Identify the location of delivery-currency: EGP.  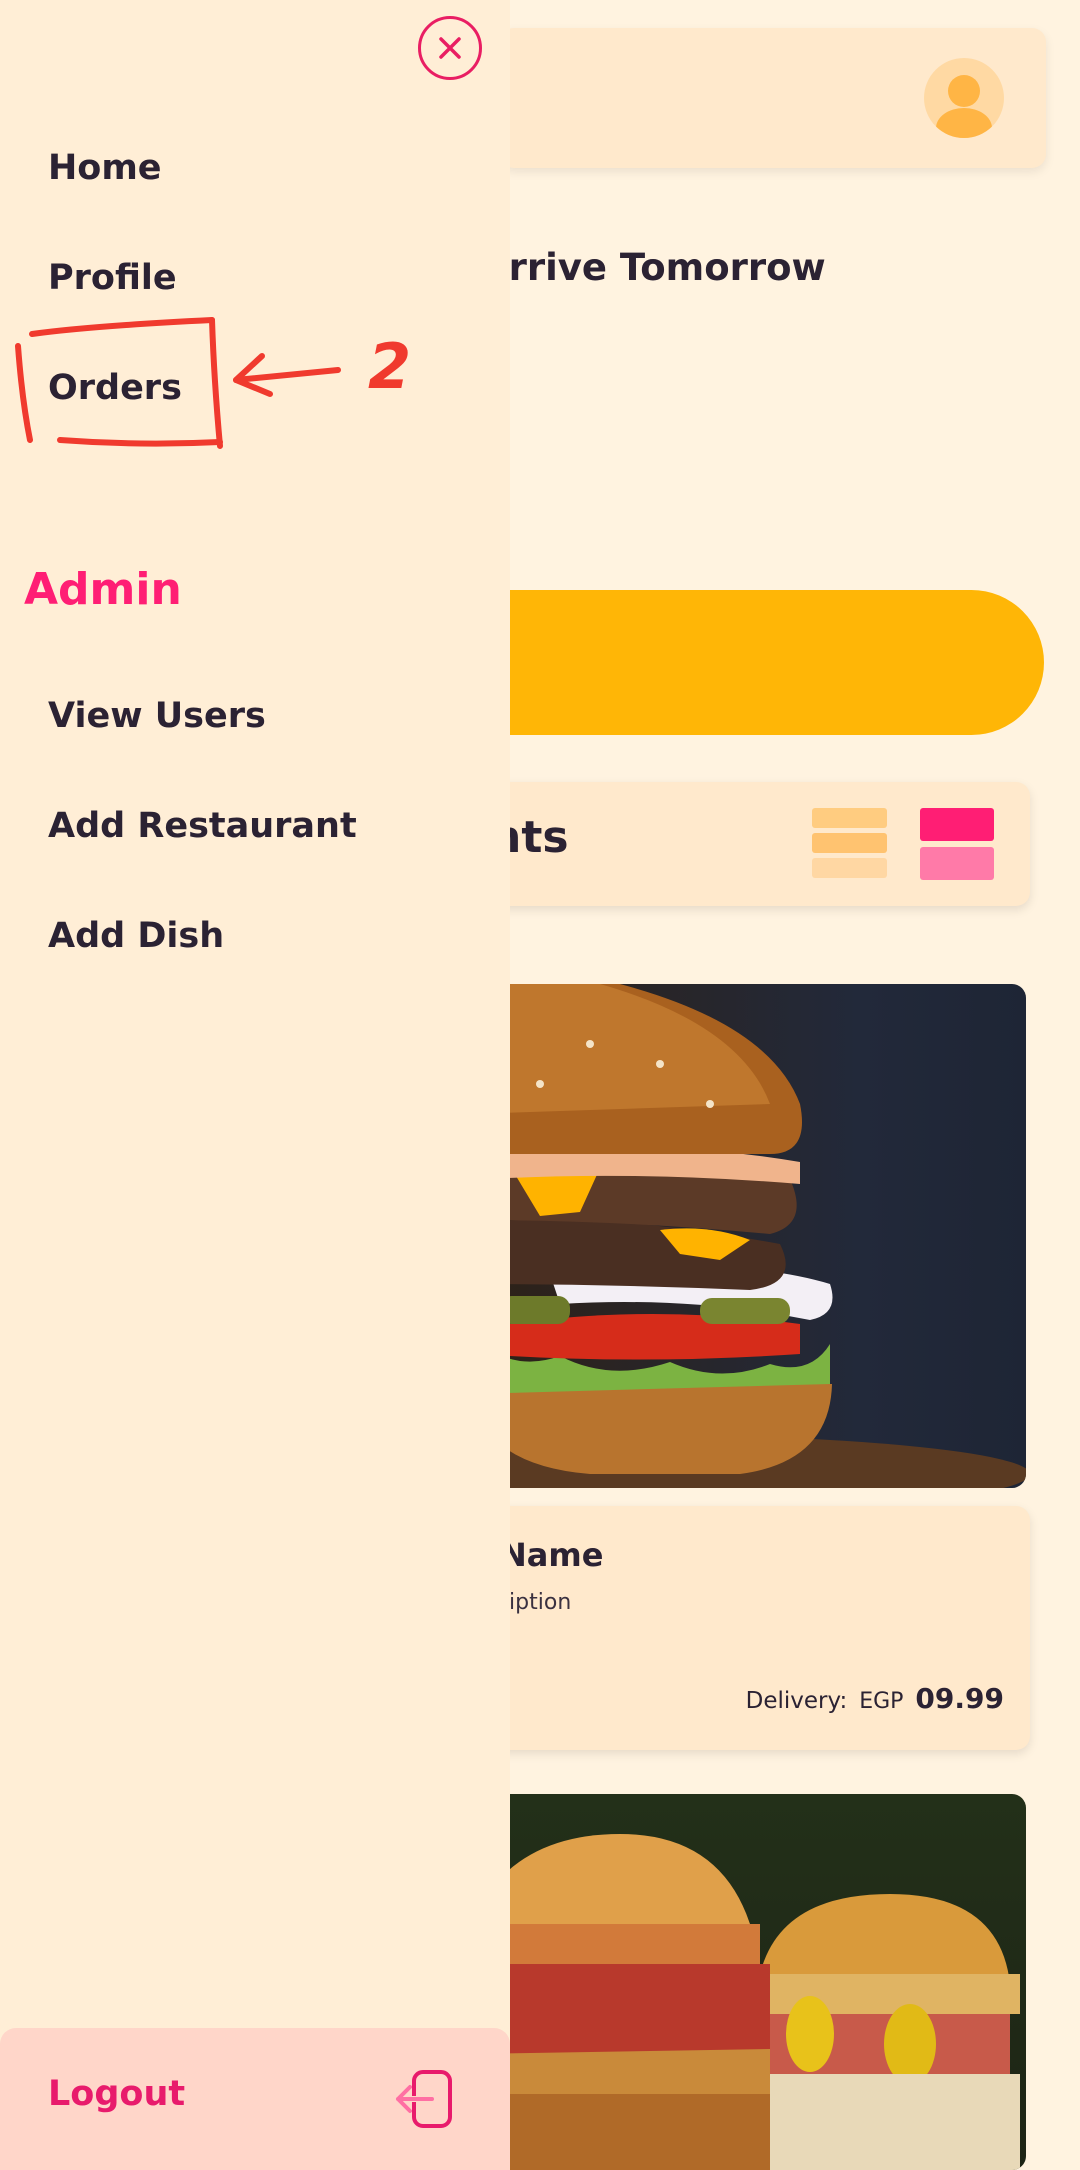
(881, 1701).